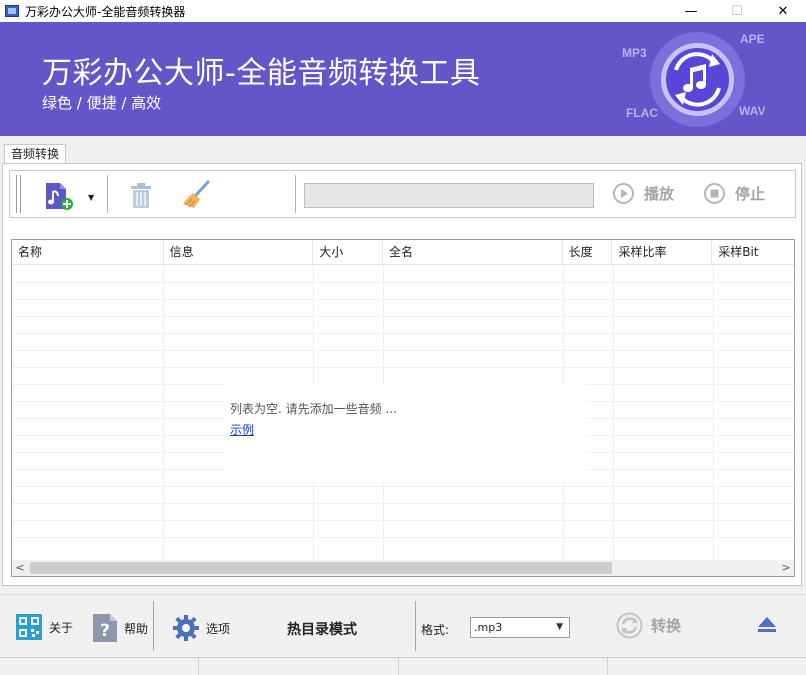 Image resolution: width=806 pixels, height=675 pixels. Describe the element at coordinates (488, 627) in the screenshot. I see `format-select-value: .mp3` at that location.